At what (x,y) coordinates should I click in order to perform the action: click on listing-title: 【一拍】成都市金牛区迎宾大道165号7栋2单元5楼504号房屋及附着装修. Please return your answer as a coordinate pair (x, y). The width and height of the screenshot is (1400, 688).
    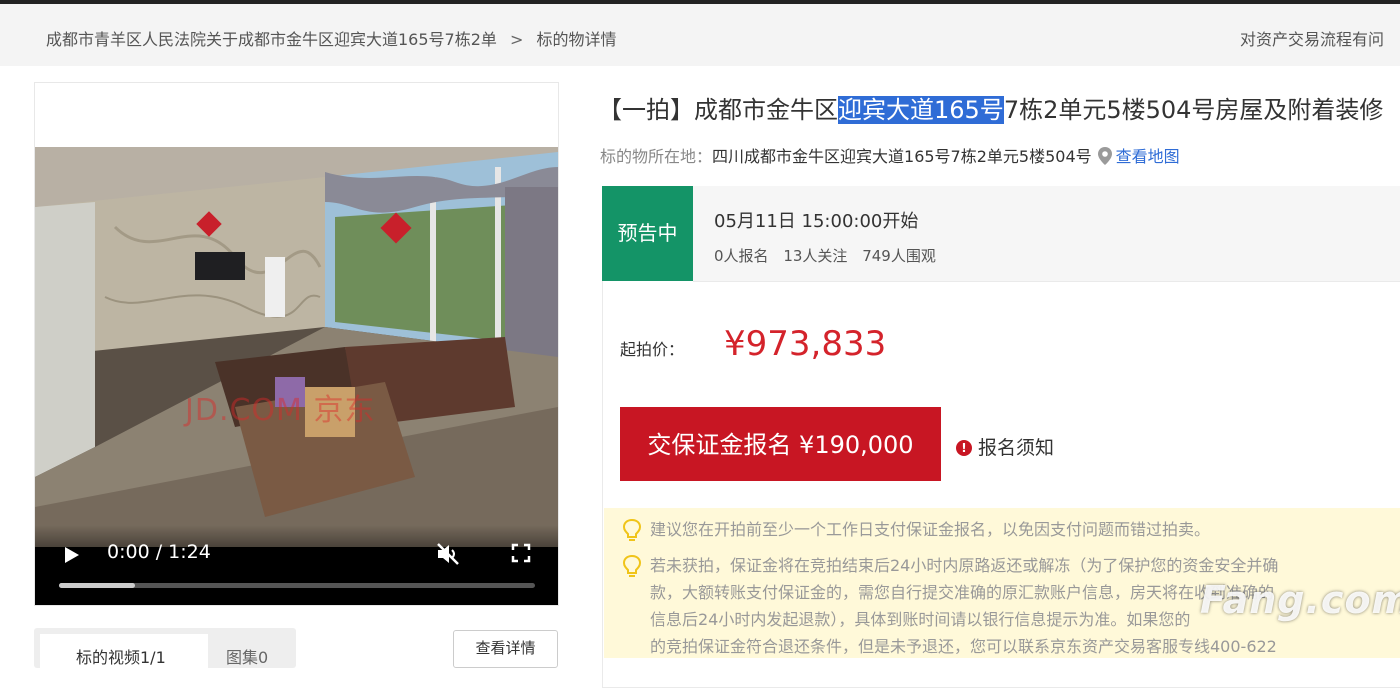
    Looking at the image, I should click on (990, 107).